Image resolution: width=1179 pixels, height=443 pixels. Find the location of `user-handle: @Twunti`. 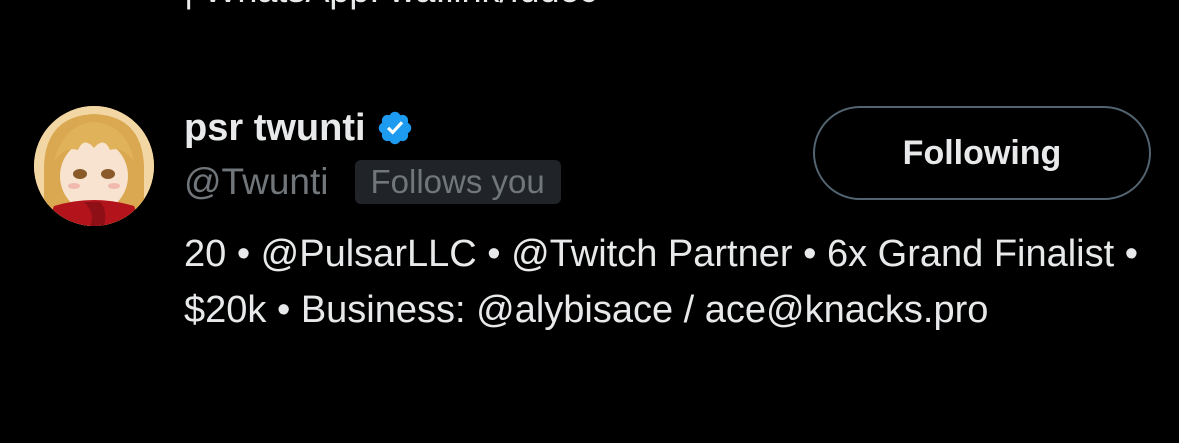

user-handle: @Twunti is located at coordinates (256, 182).